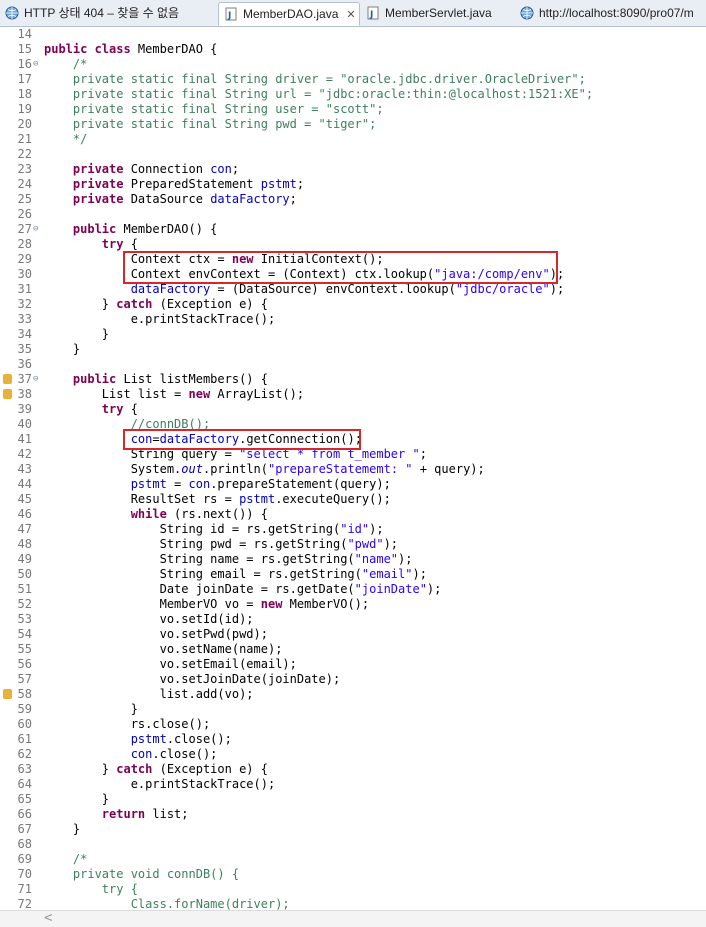 The image size is (706, 927). What do you see at coordinates (170, 199) in the screenshot?
I see `code-token: DataSource` at bounding box center [170, 199].